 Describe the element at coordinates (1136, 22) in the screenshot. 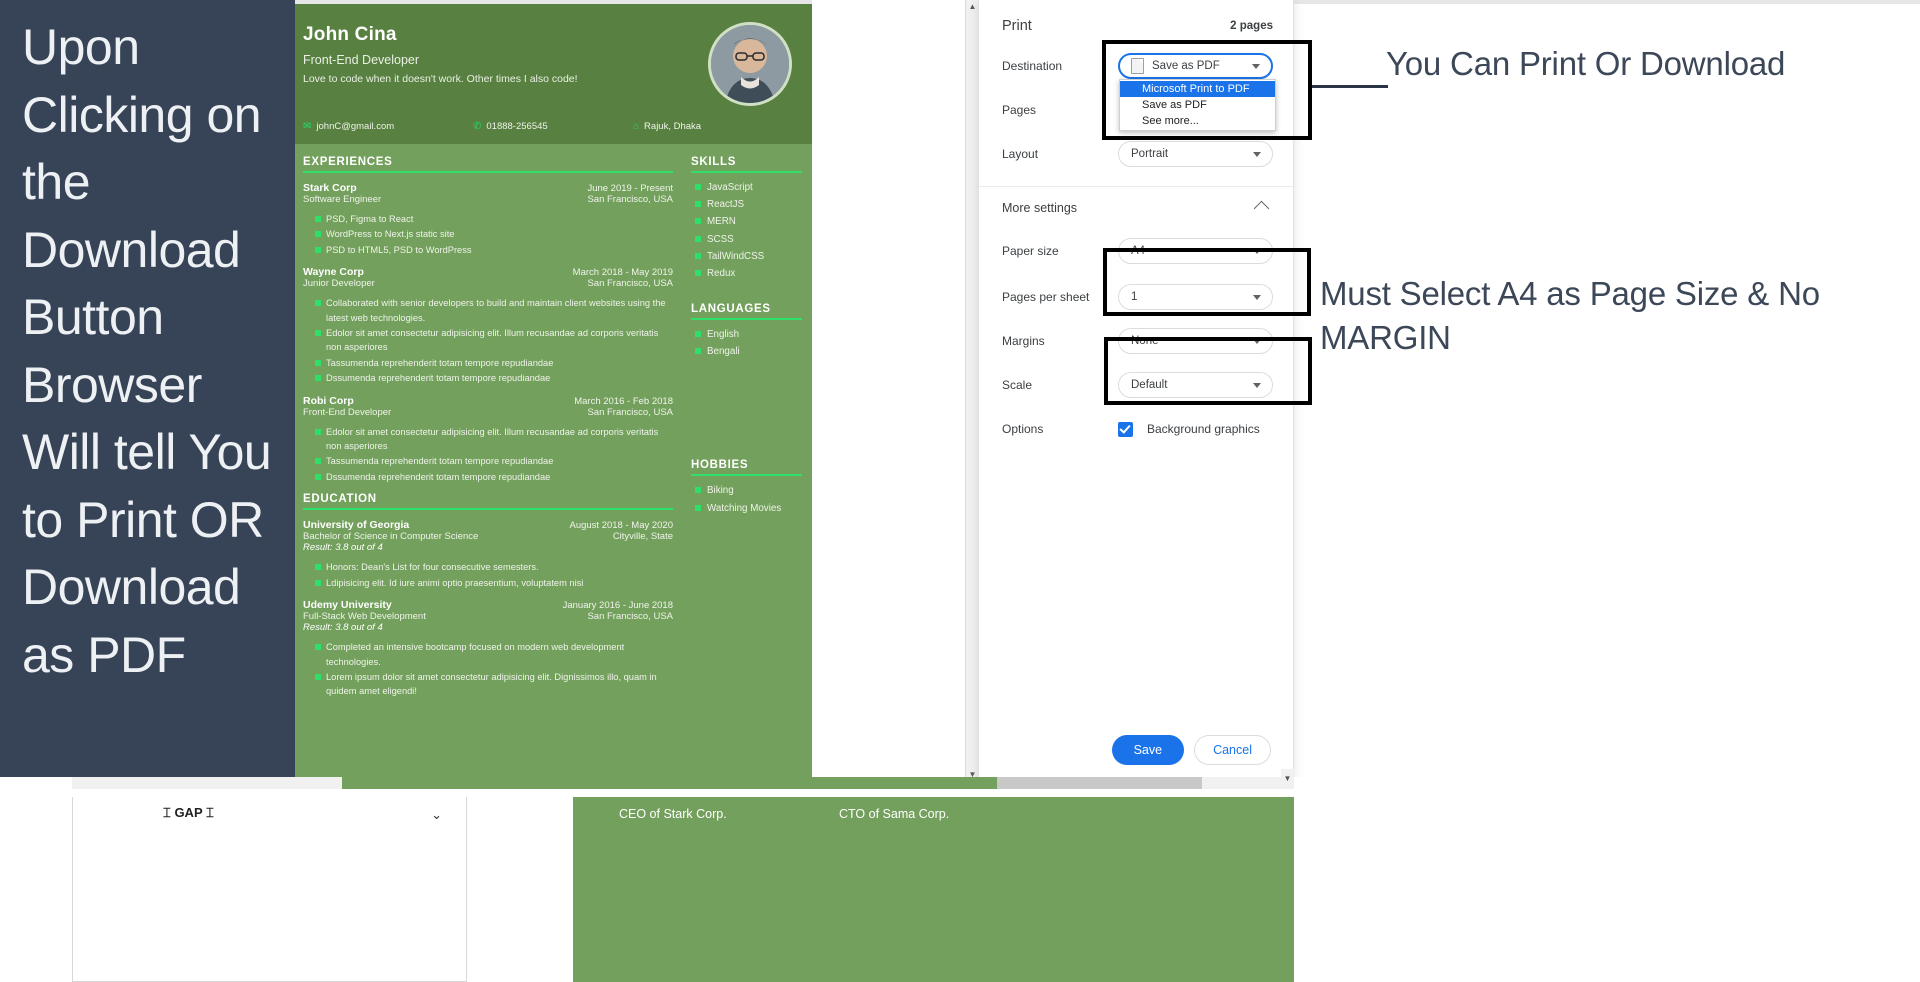

I see `print-dialog-header: Print 2 pages` at that location.